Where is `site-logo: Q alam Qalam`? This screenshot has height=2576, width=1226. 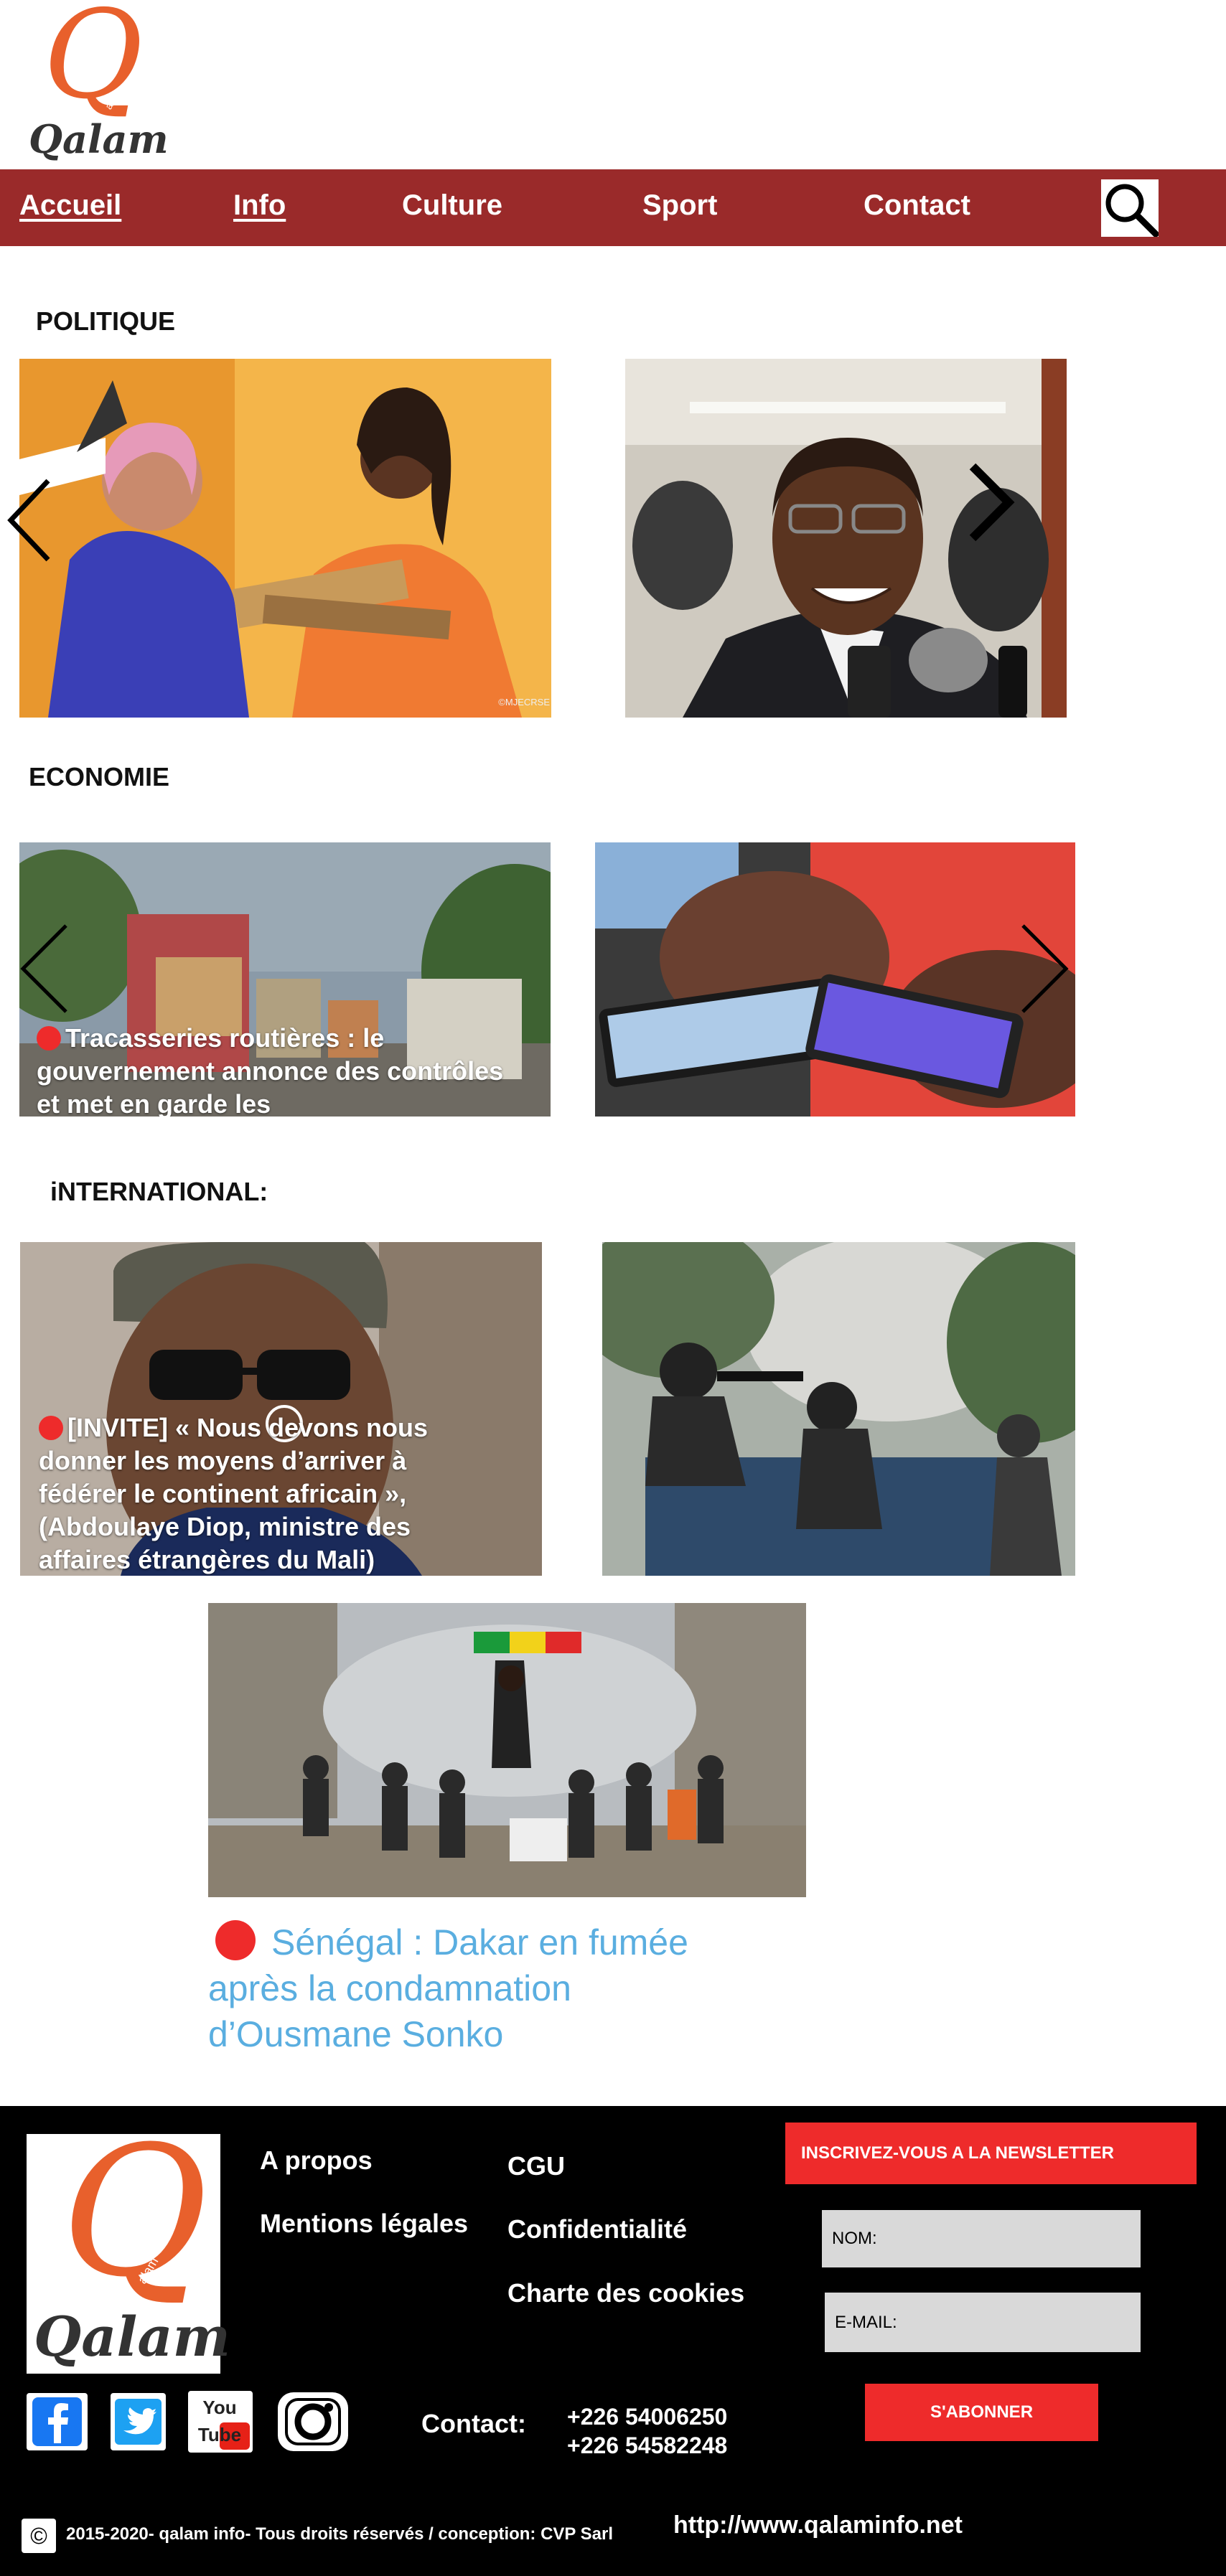
site-logo: Q alam Qalam is located at coordinates (99, 81).